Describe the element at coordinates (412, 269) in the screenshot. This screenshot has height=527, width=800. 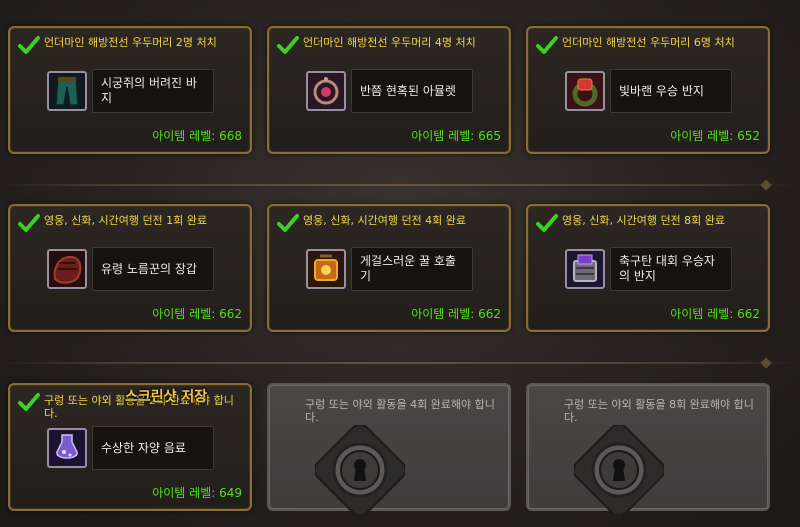
I see `item-name: 게걸스러운 꿀 호출기` at that location.